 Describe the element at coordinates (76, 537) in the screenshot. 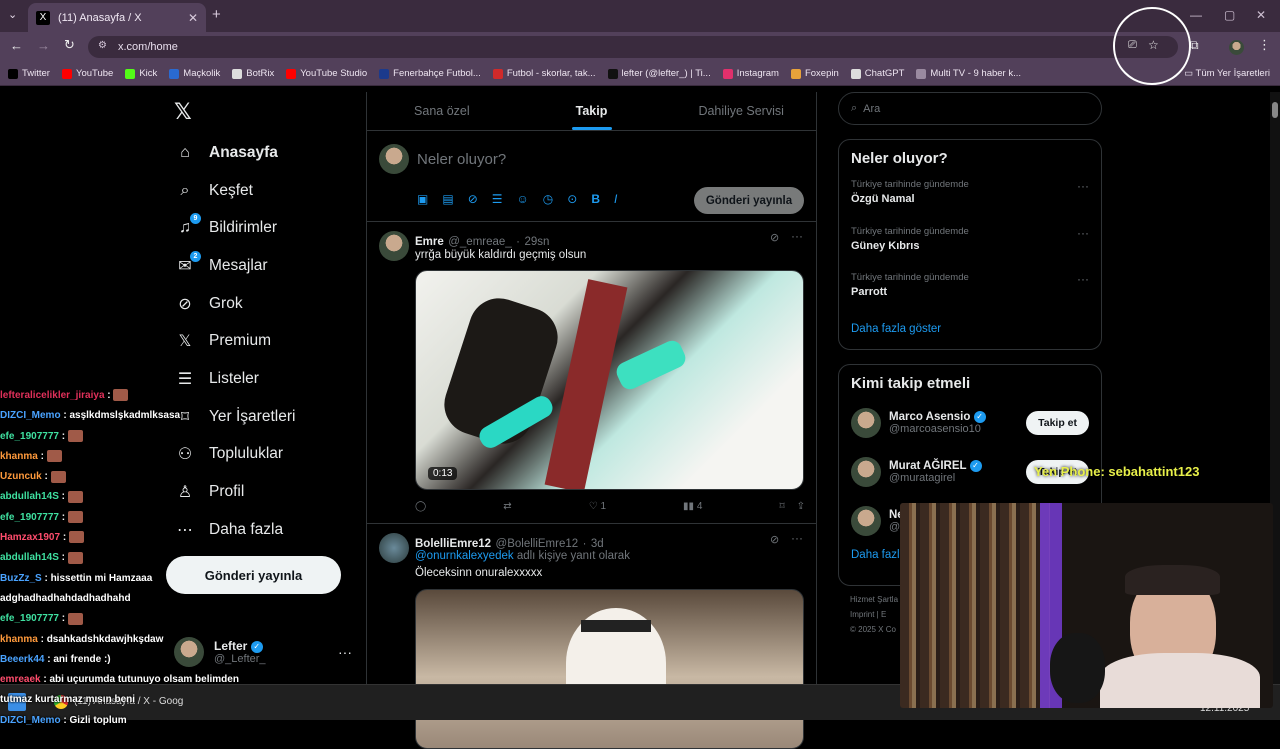

I see `chat-emote-icon` at that location.